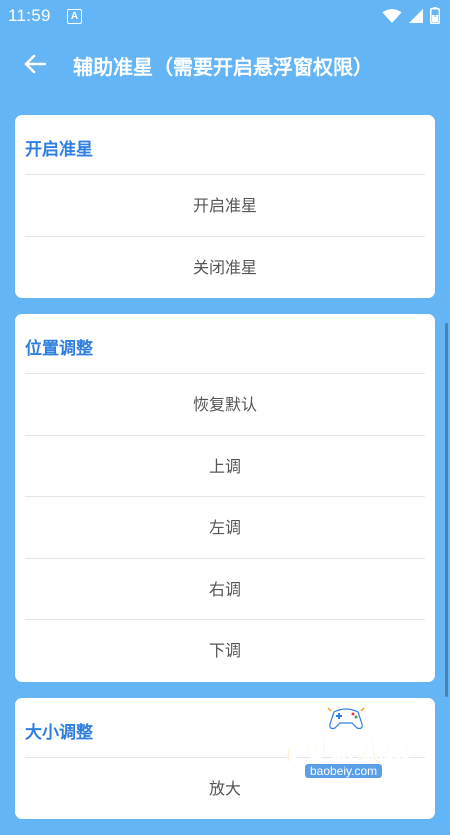  What do you see at coordinates (74, 16) in the screenshot?
I see `notification-a-icon: A` at bounding box center [74, 16].